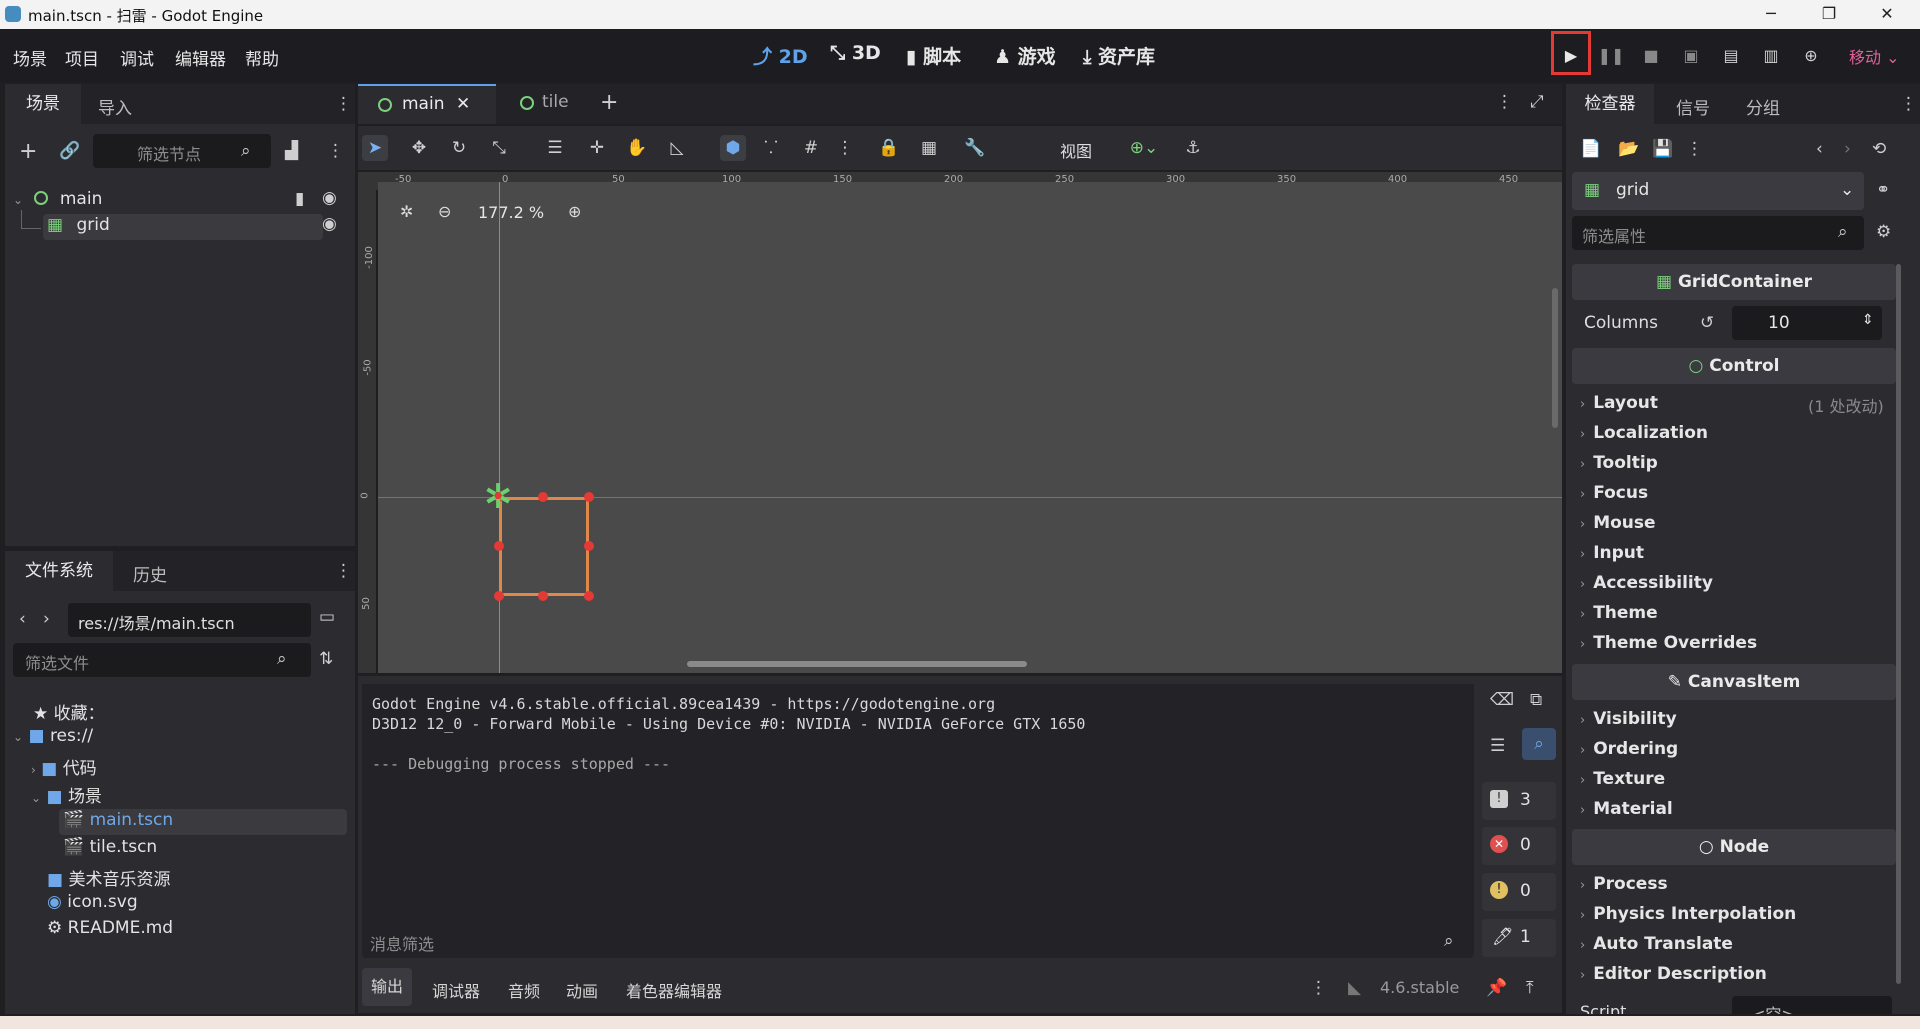 The height and width of the screenshot is (1029, 1920). What do you see at coordinates (1688, 914) in the screenshot?
I see `prop-physics-interpolation: › Physics Interpolation` at bounding box center [1688, 914].